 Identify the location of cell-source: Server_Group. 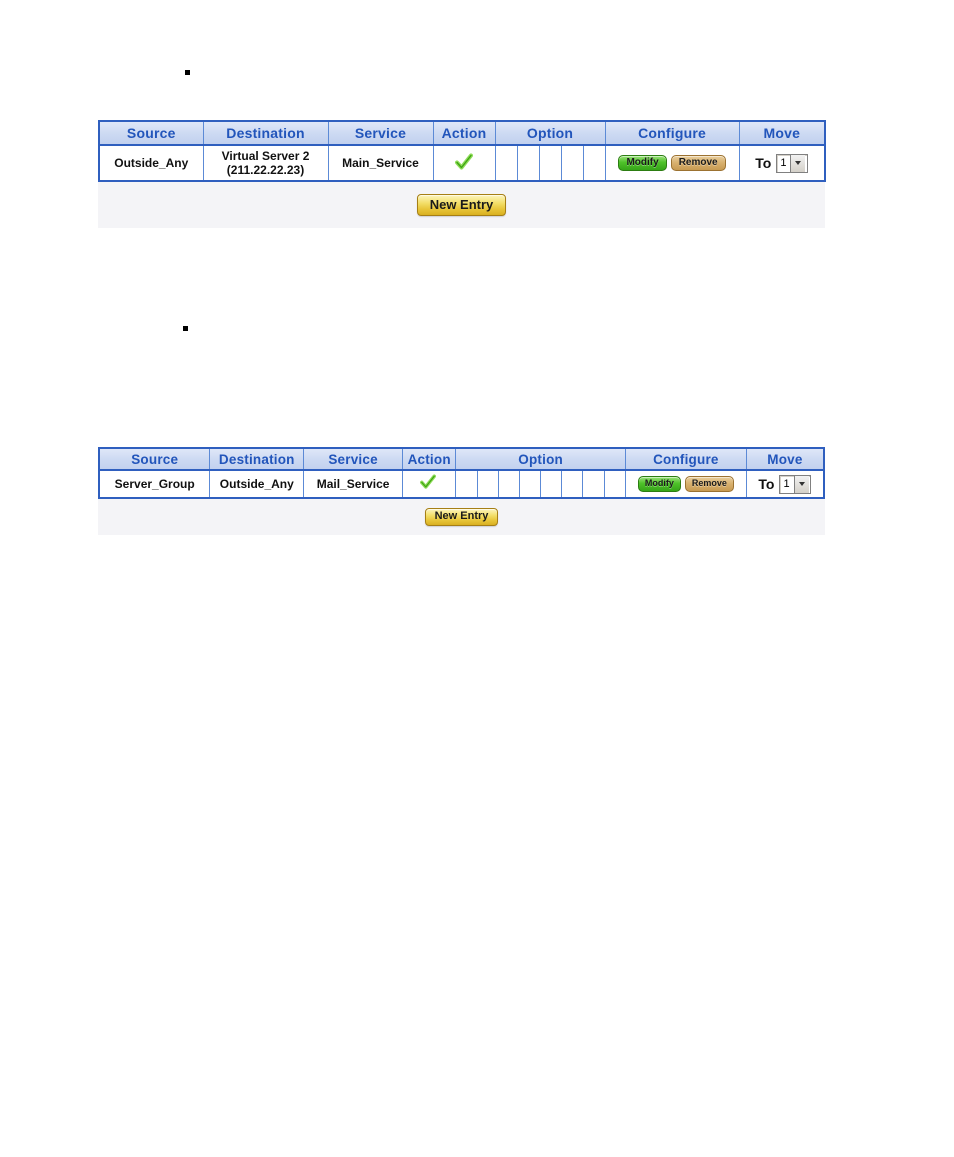
(154, 484).